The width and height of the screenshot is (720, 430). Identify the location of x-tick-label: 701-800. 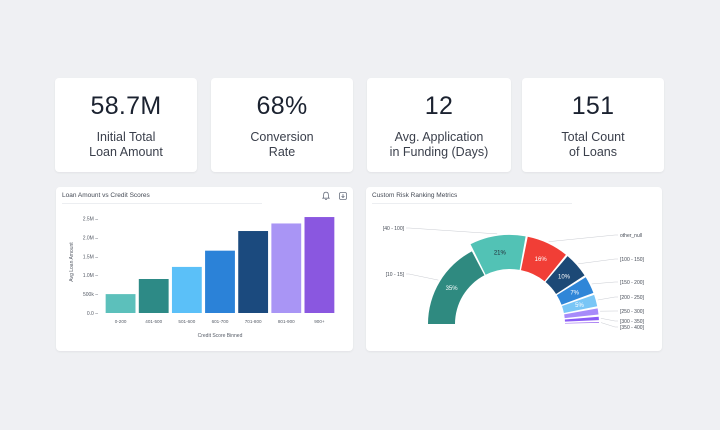
(253, 321).